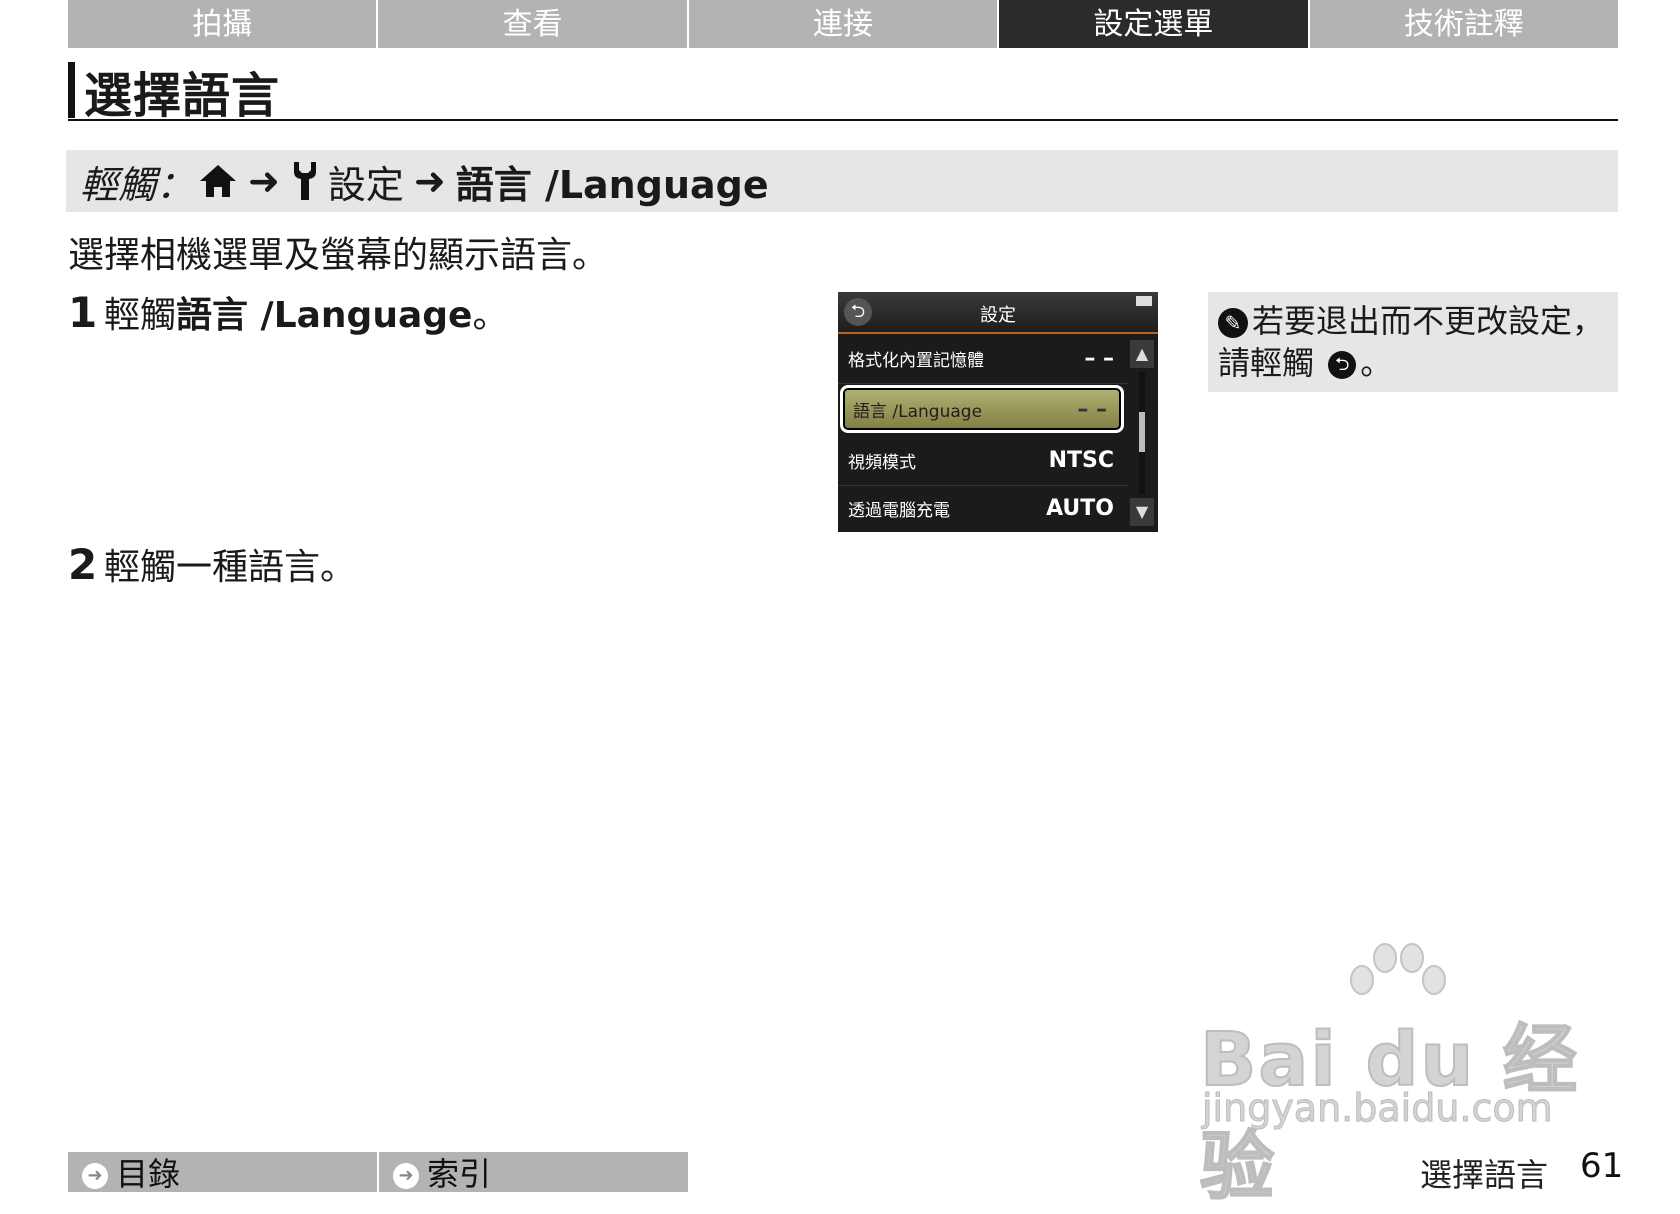 This screenshot has height=1214, width=1680. Describe the element at coordinates (137, 184) in the screenshot. I see `touch-label: 輕觸：` at that location.